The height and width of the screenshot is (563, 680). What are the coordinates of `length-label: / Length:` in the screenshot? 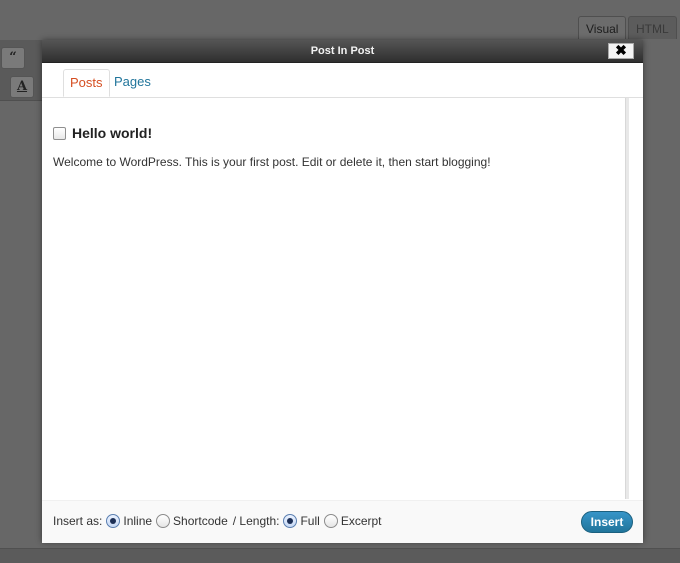 It's located at (256, 521).